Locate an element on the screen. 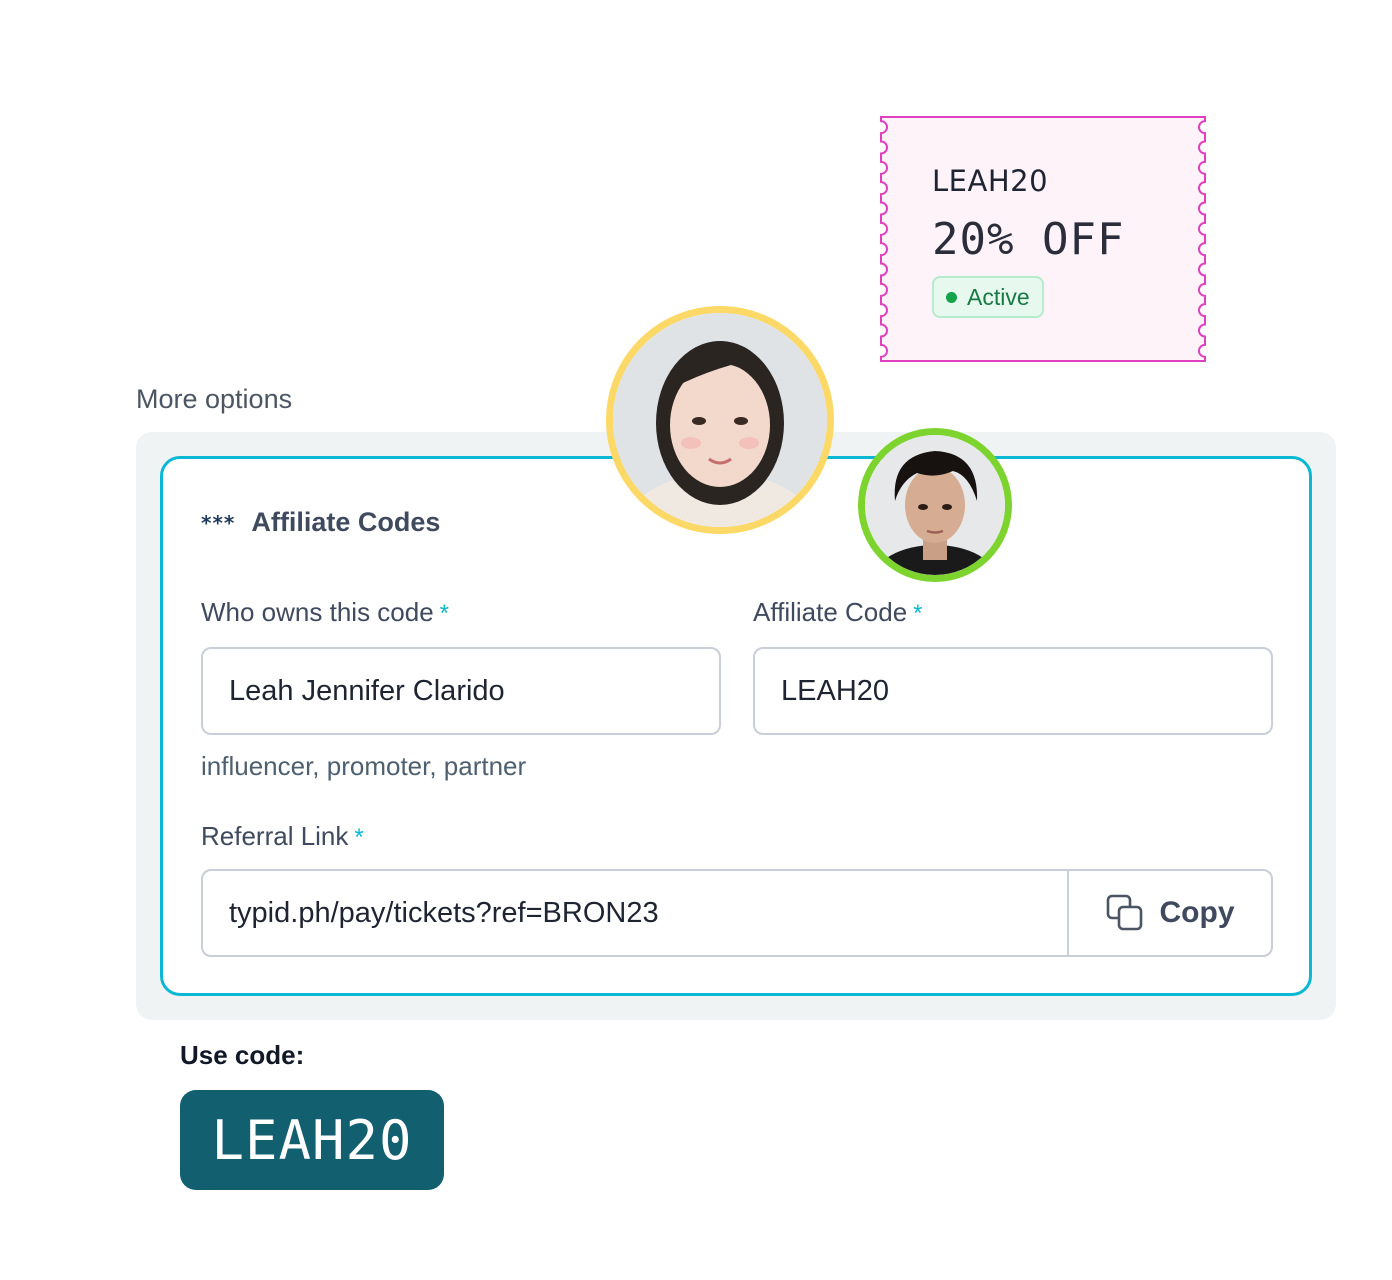 The height and width of the screenshot is (1280, 1392). copy-icon is located at coordinates (1124, 912).